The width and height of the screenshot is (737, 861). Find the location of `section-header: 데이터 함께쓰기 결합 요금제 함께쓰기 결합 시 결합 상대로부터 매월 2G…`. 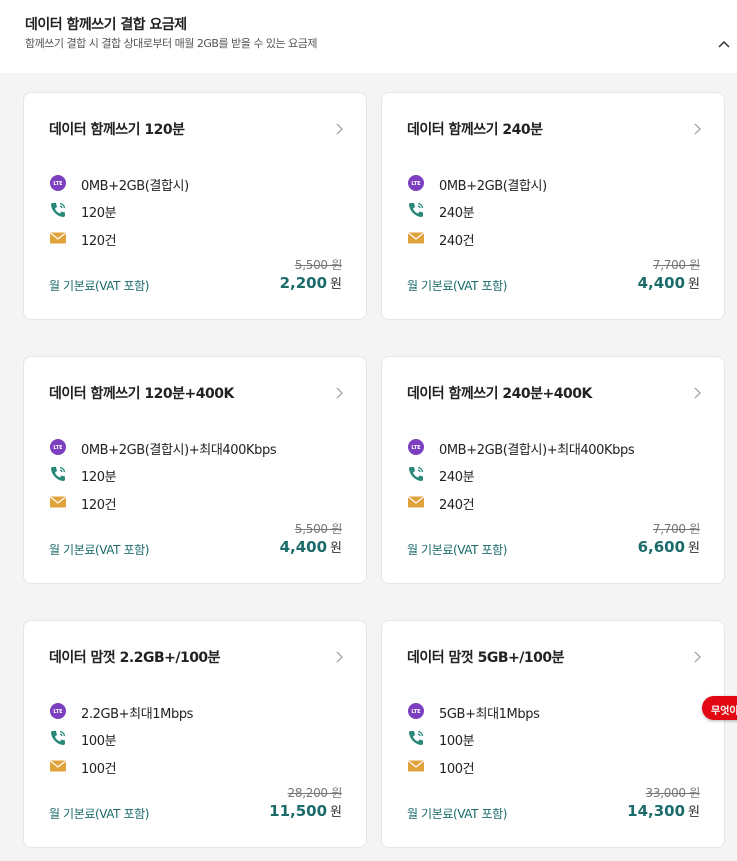

section-header: 데이터 함께쓰기 결합 요금제 함께쓰기 결합 시 결합 상대로부터 매월 2G… is located at coordinates (368, 36).